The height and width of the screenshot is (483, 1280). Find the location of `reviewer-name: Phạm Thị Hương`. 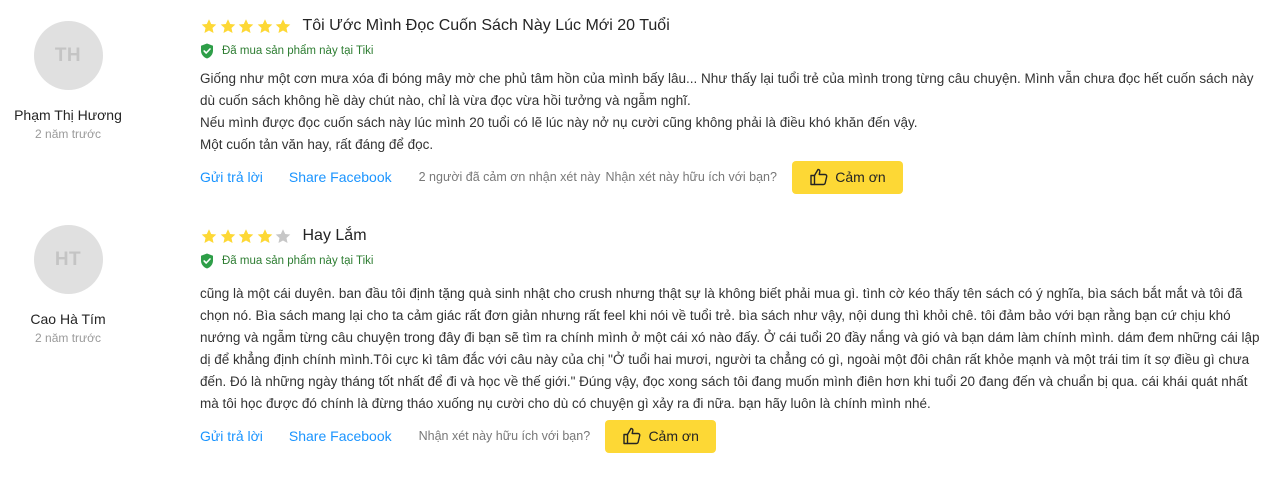

reviewer-name: Phạm Thị Hương is located at coordinates (68, 115).